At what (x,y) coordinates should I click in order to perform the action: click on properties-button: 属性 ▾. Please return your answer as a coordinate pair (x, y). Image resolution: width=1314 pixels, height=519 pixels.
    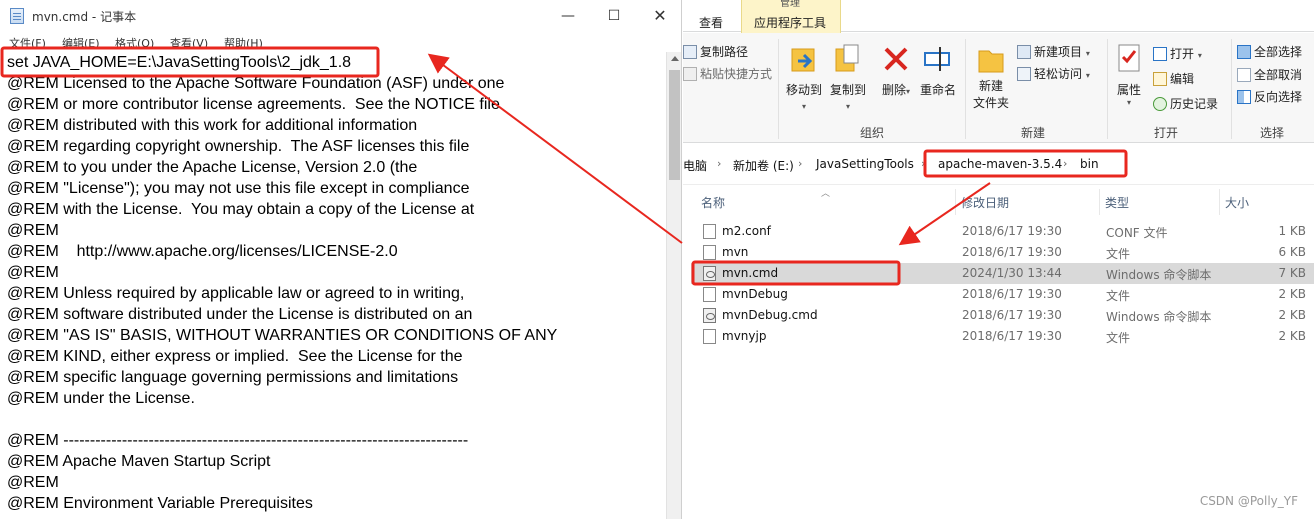
    Looking at the image, I should click on (1129, 75).